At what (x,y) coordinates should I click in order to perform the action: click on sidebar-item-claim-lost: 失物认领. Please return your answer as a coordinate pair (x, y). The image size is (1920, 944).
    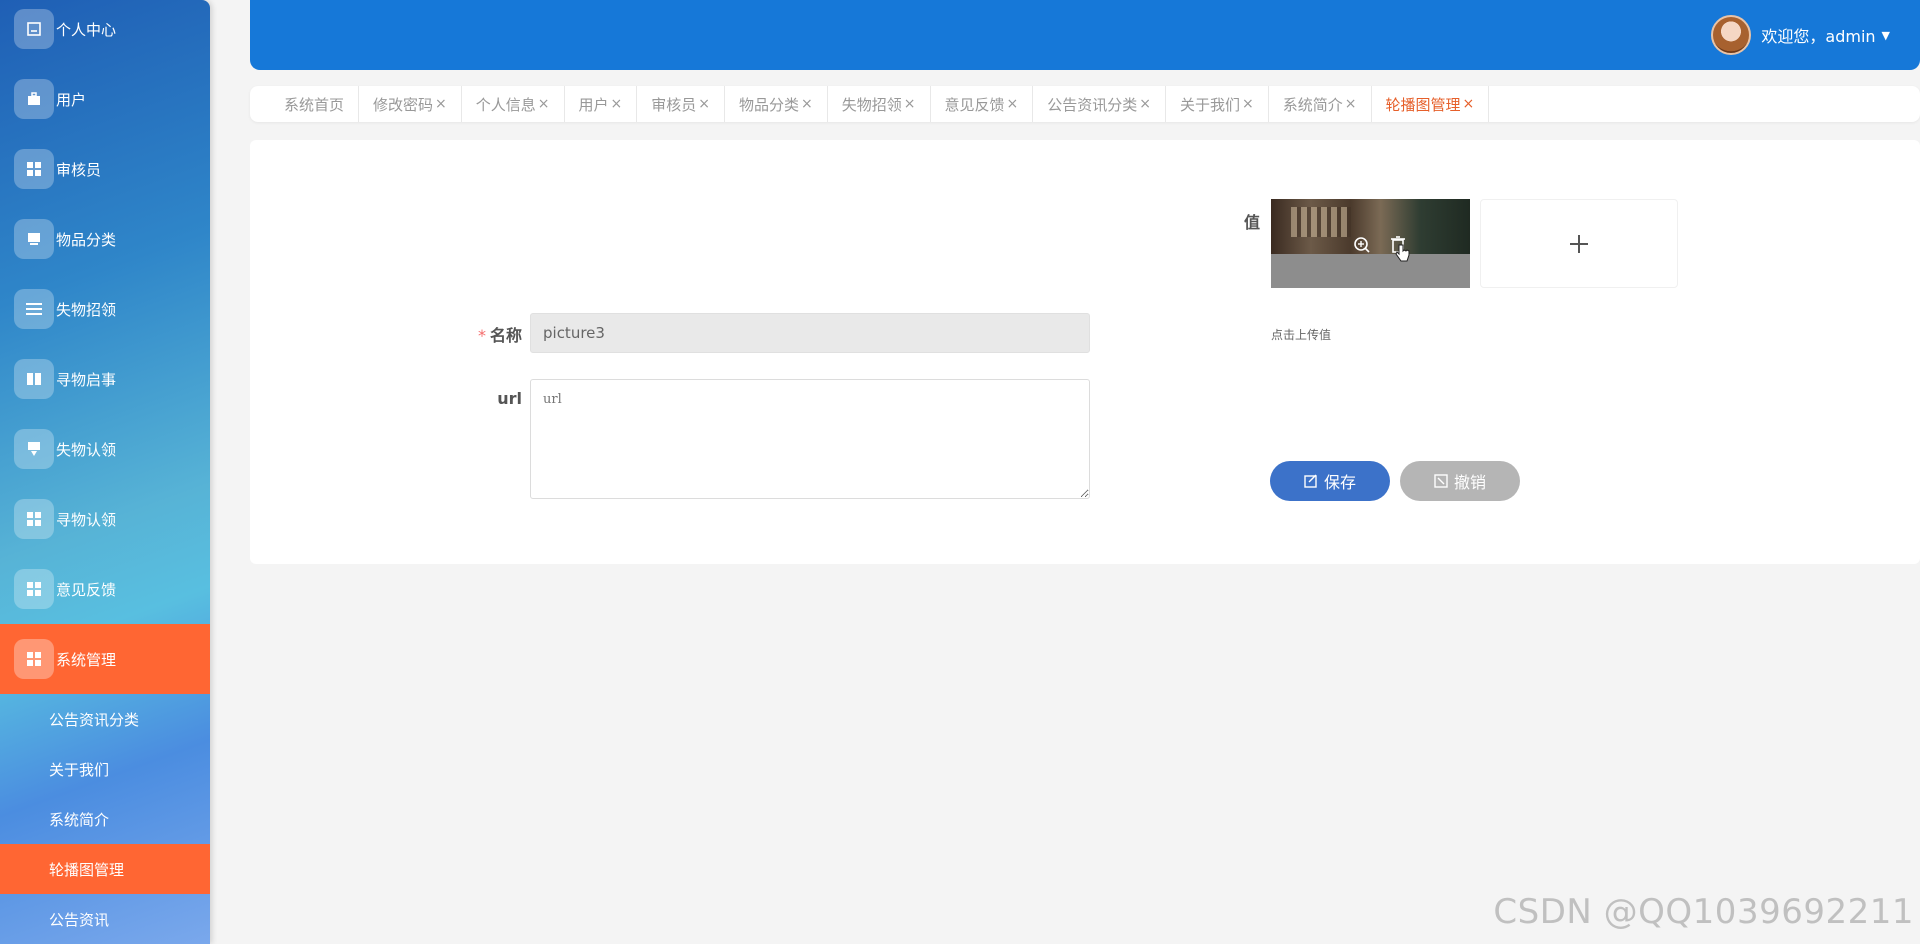
    Looking at the image, I should click on (105, 449).